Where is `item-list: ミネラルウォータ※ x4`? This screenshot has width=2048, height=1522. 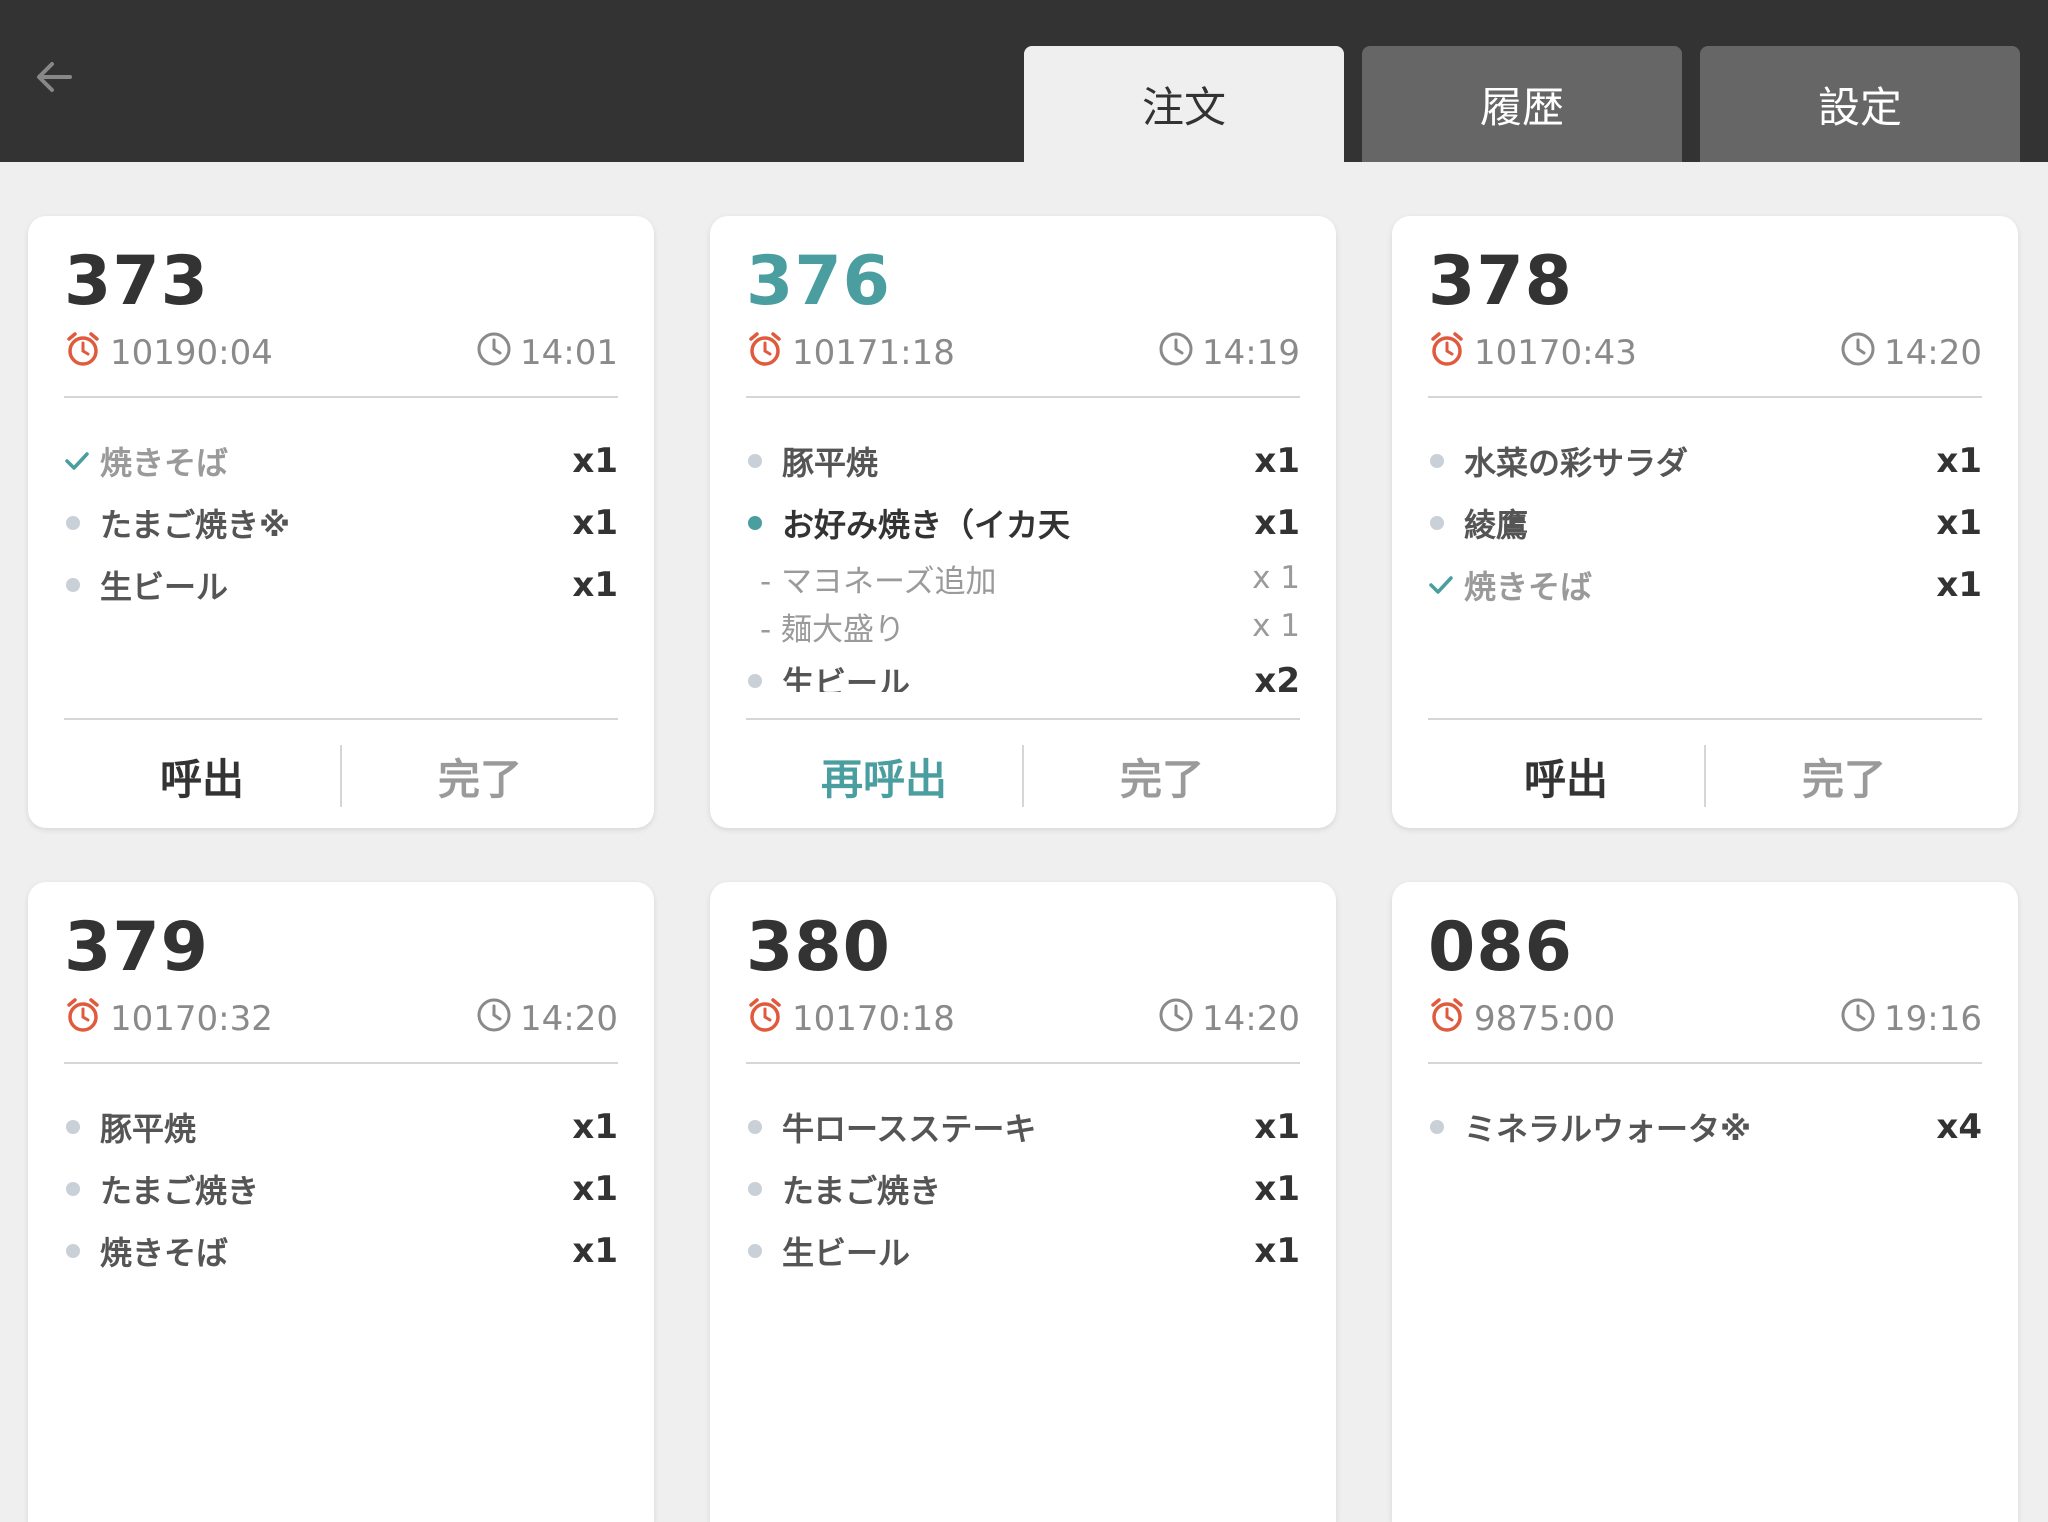
item-list: ミネラルウォータ※ x4 is located at coordinates (1705, 1309).